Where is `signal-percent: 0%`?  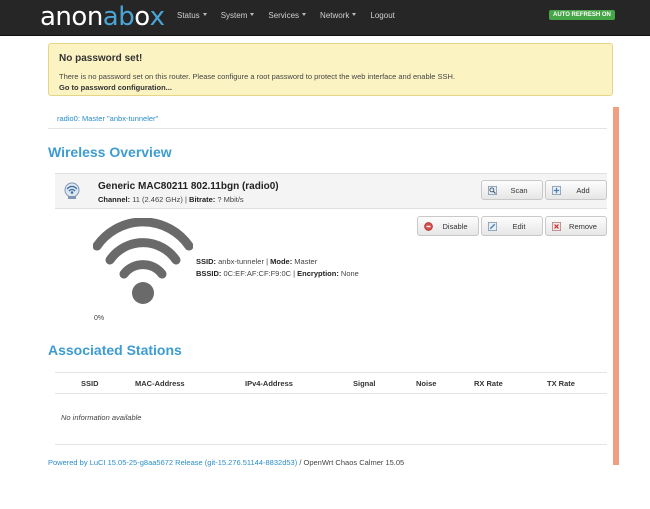 signal-percent: 0% is located at coordinates (99, 318).